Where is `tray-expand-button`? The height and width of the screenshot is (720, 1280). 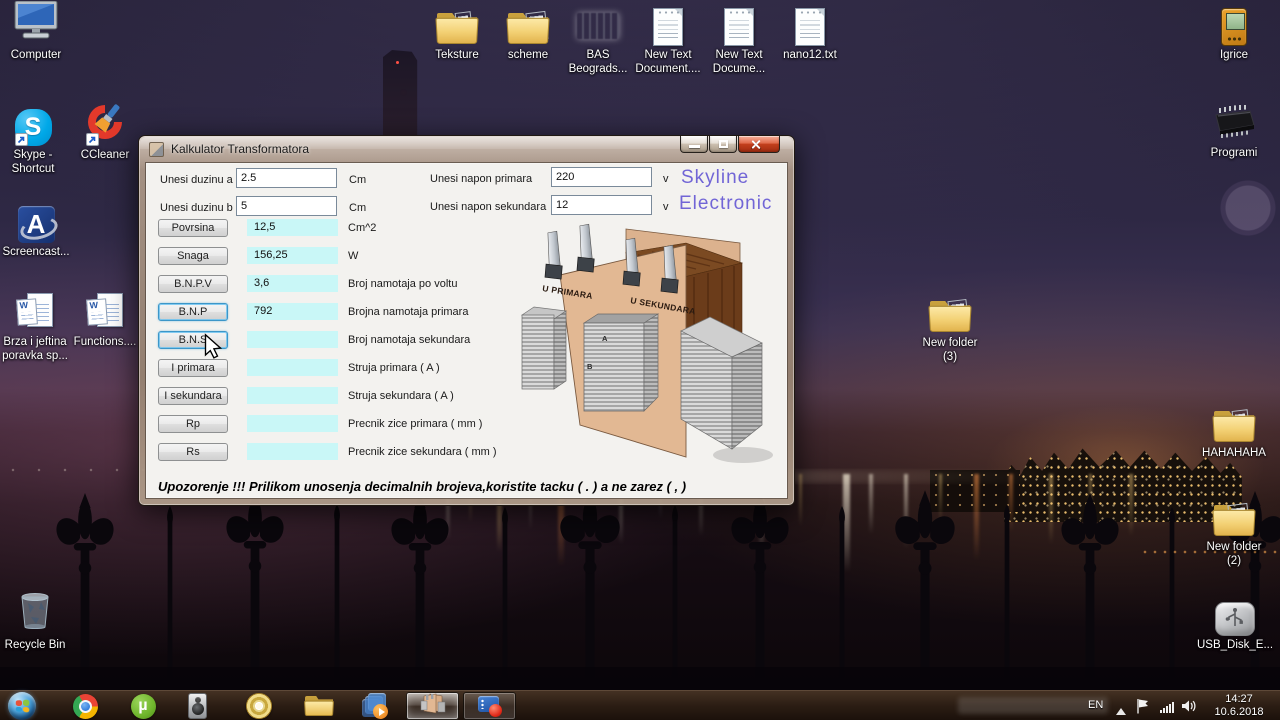
tray-expand-button is located at coordinates (1121, 711).